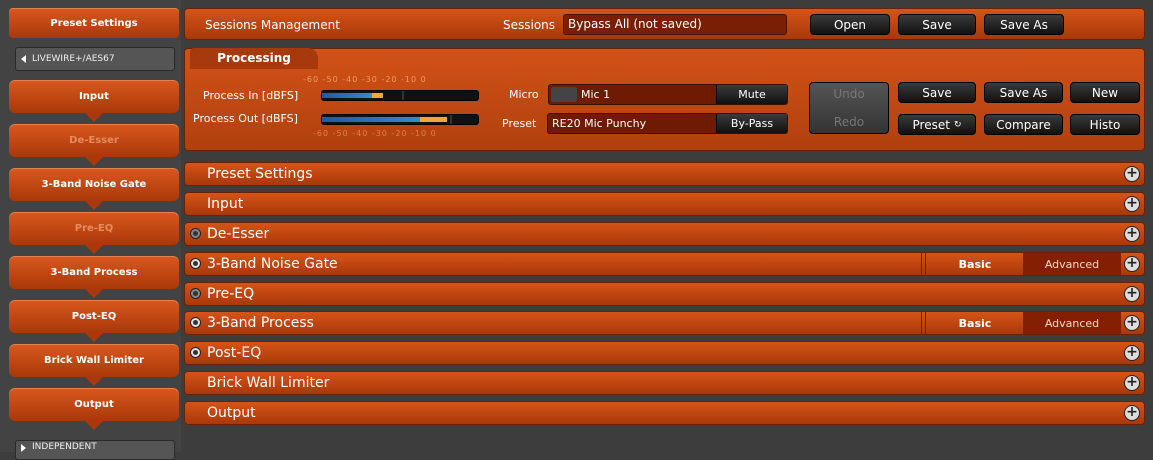 The image size is (1153, 460). Describe the element at coordinates (245, 118) in the screenshot. I see `process-out-label: Process Out [dBFS]` at that location.